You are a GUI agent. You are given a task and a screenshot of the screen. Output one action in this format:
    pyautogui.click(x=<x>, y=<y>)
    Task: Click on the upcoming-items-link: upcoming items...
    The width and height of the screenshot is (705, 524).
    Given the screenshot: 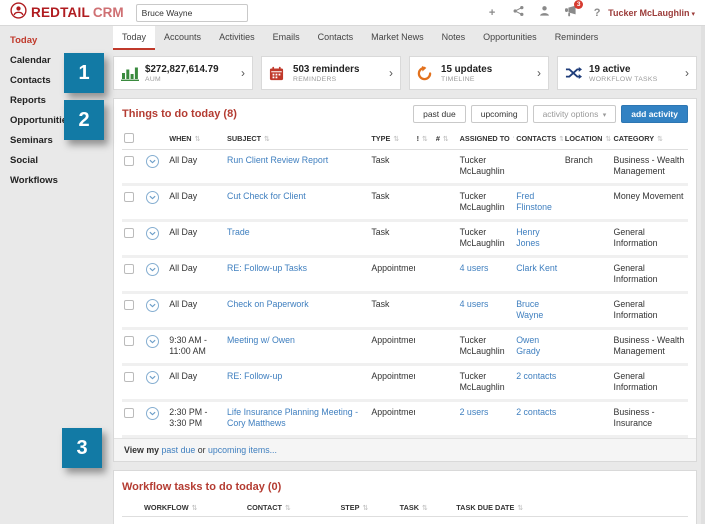 What is the action you would take?
    pyautogui.click(x=242, y=450)
    